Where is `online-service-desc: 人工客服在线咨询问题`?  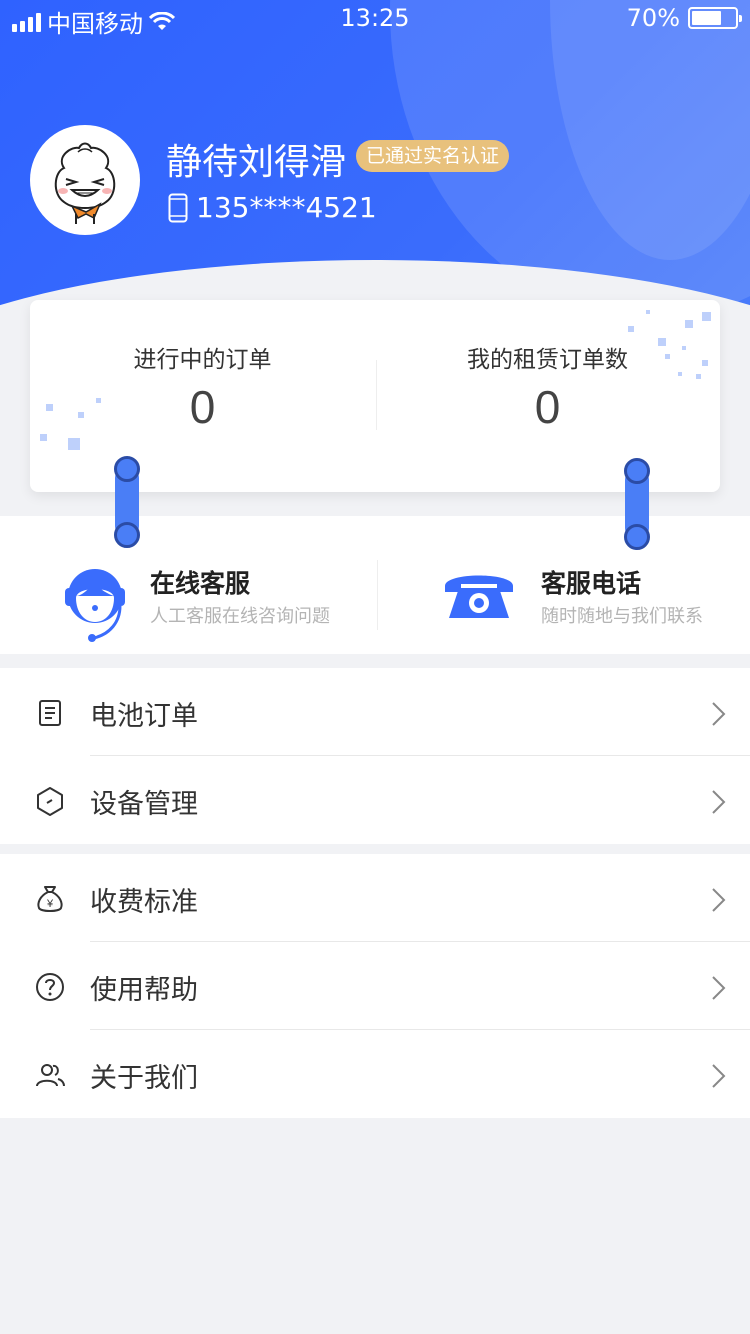
online-service-desc: 人工客服在线咨询问题 is located at coordinates (240, 616).